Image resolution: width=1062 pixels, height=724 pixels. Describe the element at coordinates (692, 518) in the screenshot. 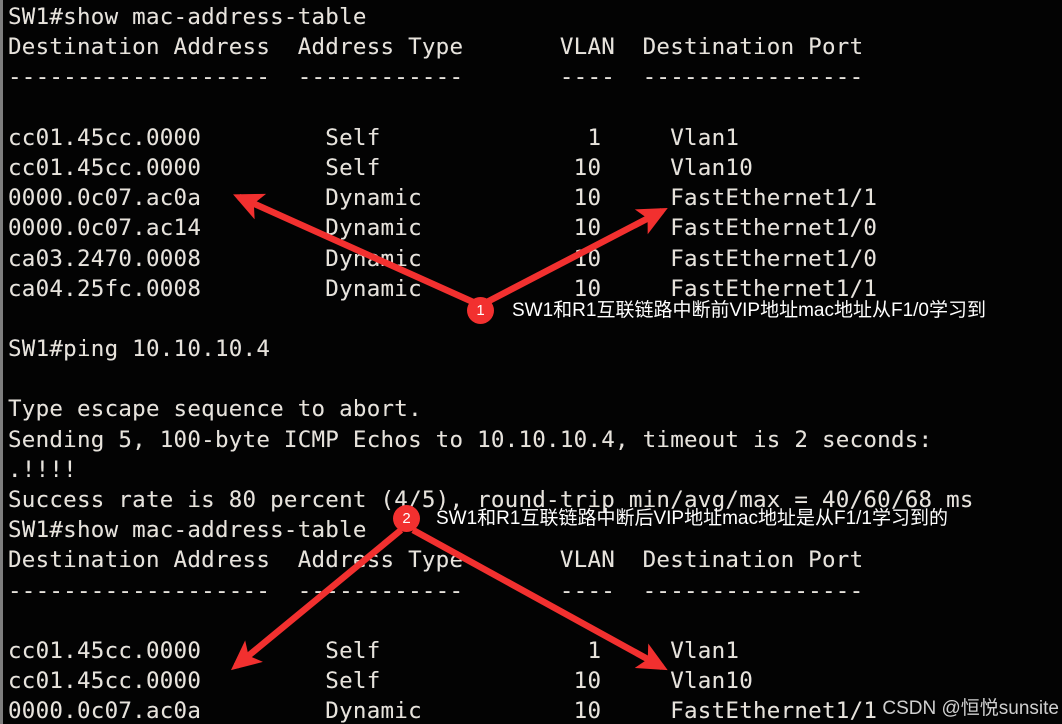

I see `annotation-text-2: SW1和R1互联链路中断后VIP地址mac地址是从F1/1学习到的` at that location.